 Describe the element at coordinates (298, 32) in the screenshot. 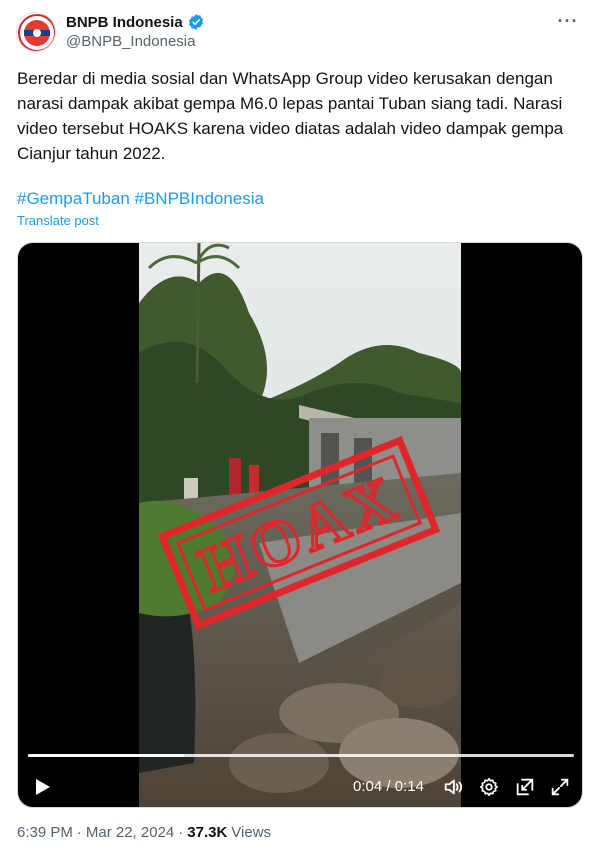

I see `tweet-header: BNPB Indonesia @BNPB_Indonesia ···` at that location.